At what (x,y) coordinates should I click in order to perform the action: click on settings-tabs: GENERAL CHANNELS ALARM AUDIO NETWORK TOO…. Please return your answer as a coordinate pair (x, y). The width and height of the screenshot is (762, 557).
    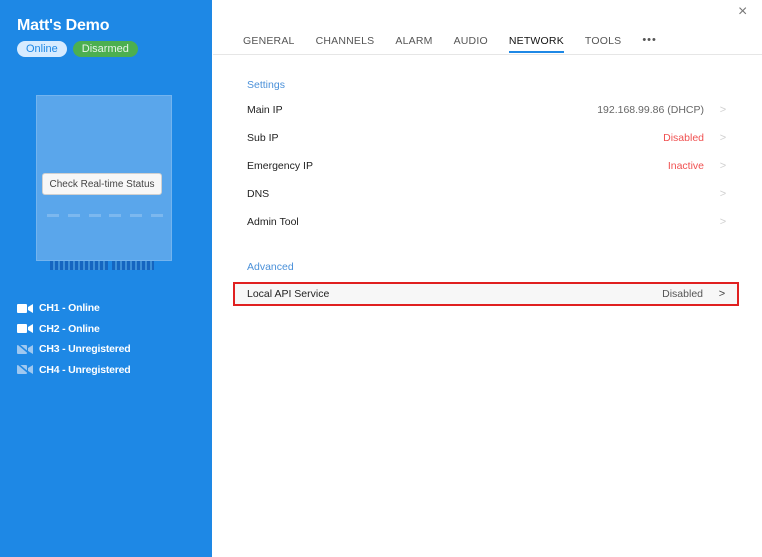
    Looking at the image, I should click on (460, 44).